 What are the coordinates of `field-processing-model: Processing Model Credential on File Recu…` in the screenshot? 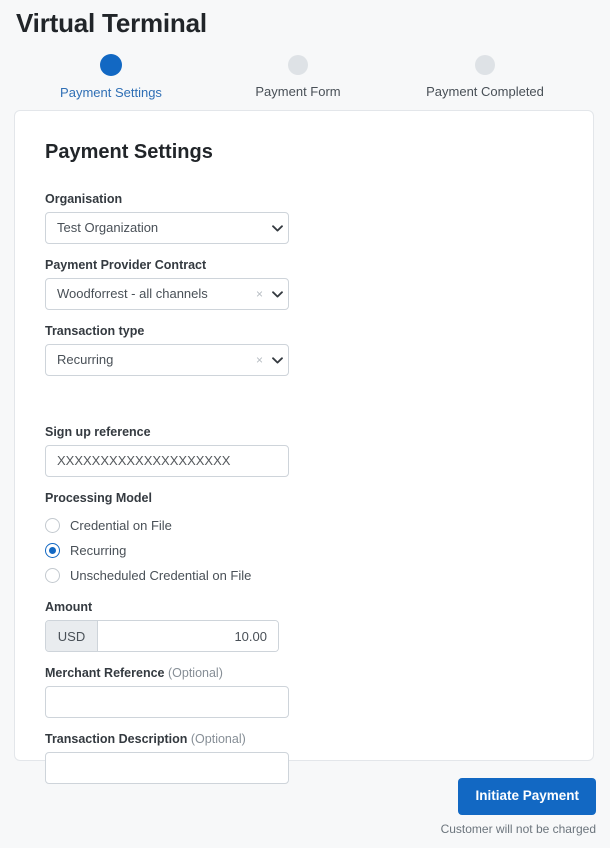 It's located at (304, 539).